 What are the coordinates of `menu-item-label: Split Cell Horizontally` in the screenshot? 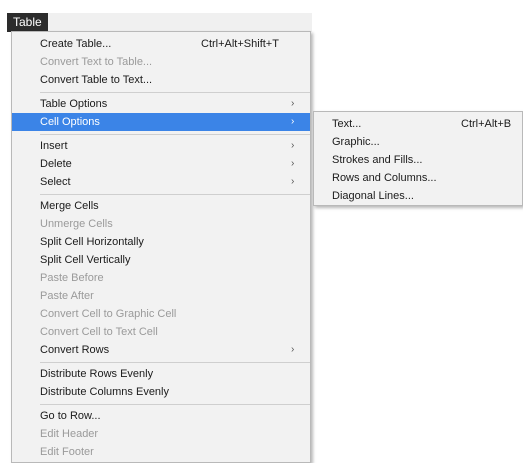 It's located at (92, 242).